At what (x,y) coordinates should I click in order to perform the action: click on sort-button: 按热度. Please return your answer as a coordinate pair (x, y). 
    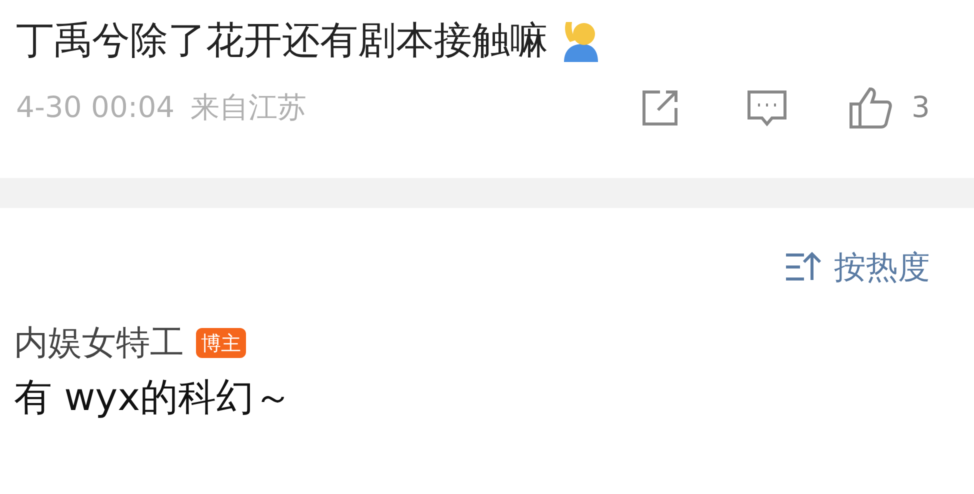
    Looking at the image, I should click on (857, 267).